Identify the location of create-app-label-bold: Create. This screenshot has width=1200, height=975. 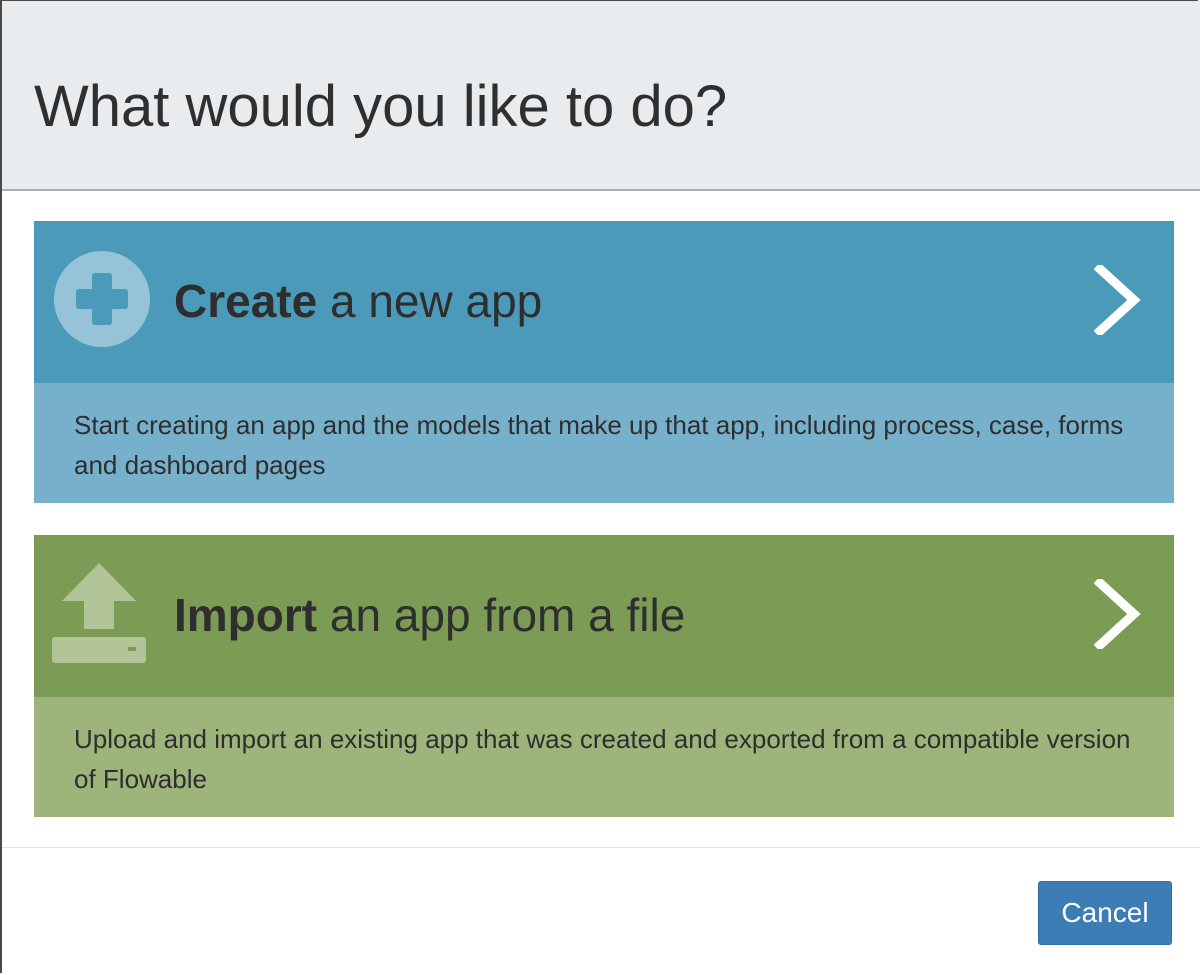
(246, 301).